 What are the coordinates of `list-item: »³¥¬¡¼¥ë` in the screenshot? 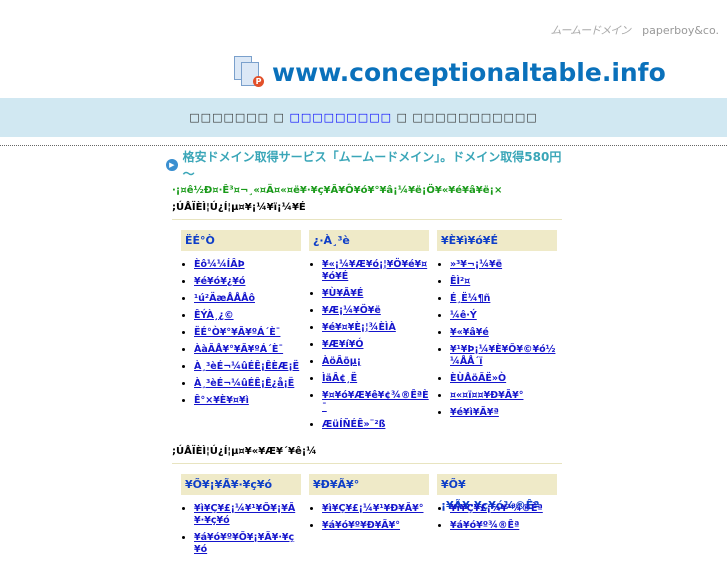 It's located at (503, 265).